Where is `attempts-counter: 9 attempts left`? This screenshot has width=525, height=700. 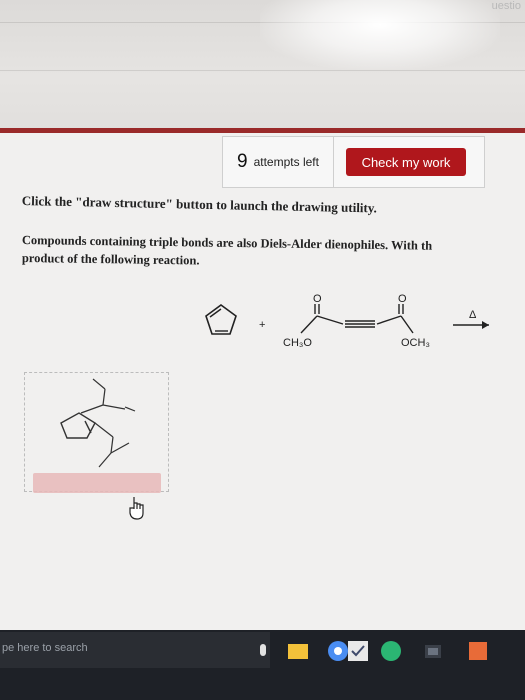 attempts-counter: 9 attempts left is located at coordinates (278, 162).